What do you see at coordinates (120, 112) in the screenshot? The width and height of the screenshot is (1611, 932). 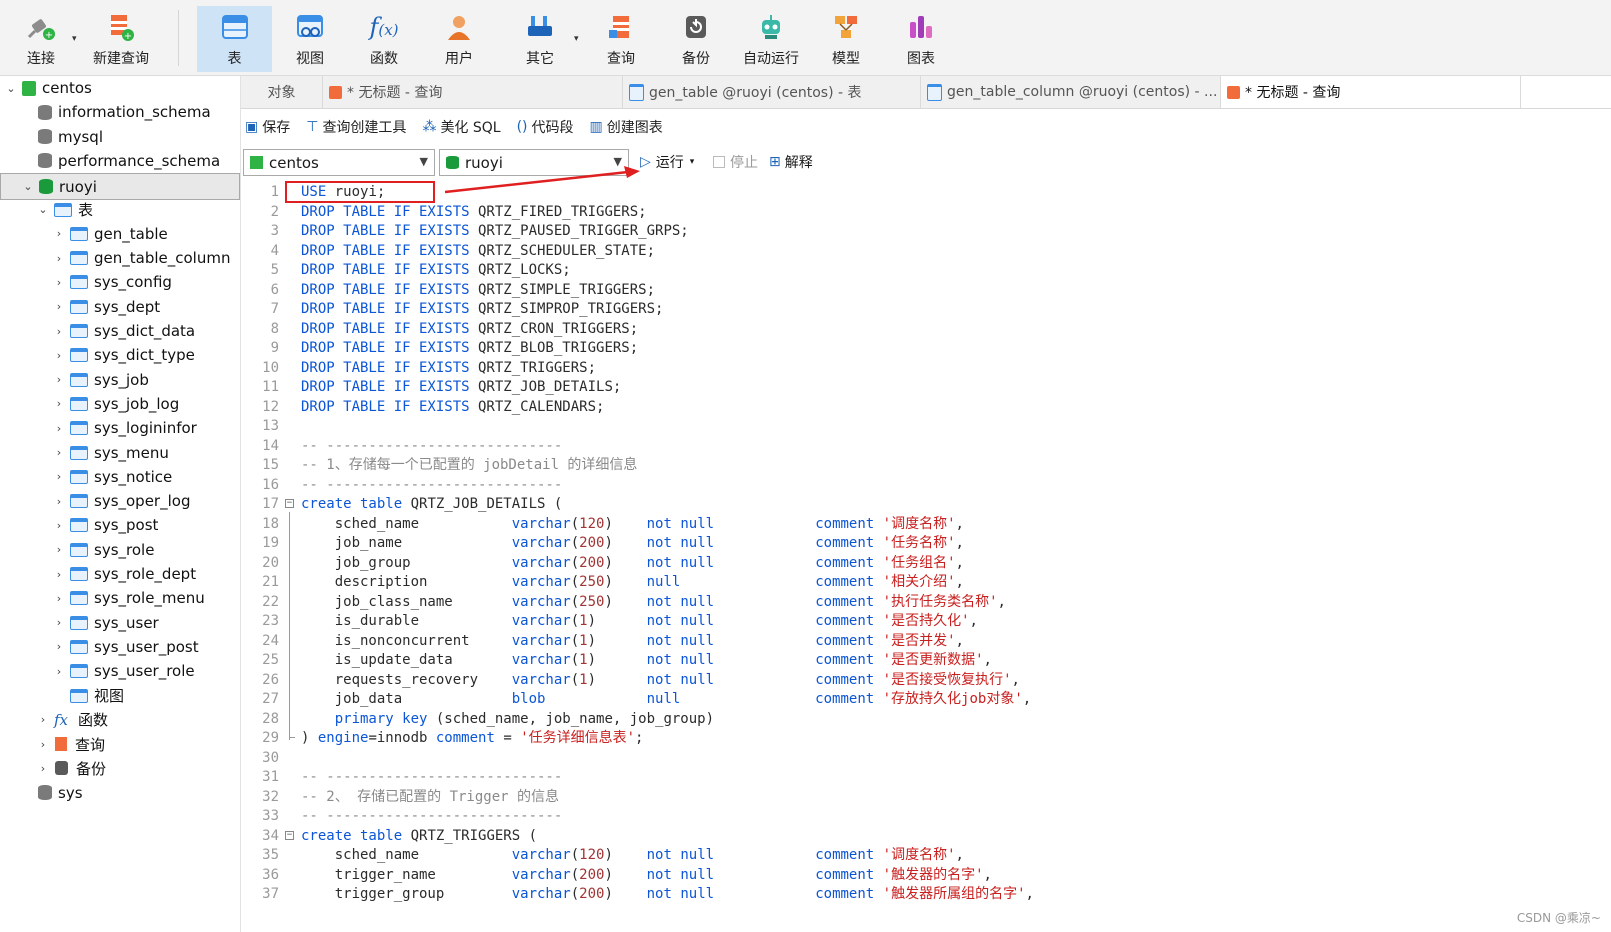 I see `tree-database-information-schema: information_schema` at bounding box center [120, 112].